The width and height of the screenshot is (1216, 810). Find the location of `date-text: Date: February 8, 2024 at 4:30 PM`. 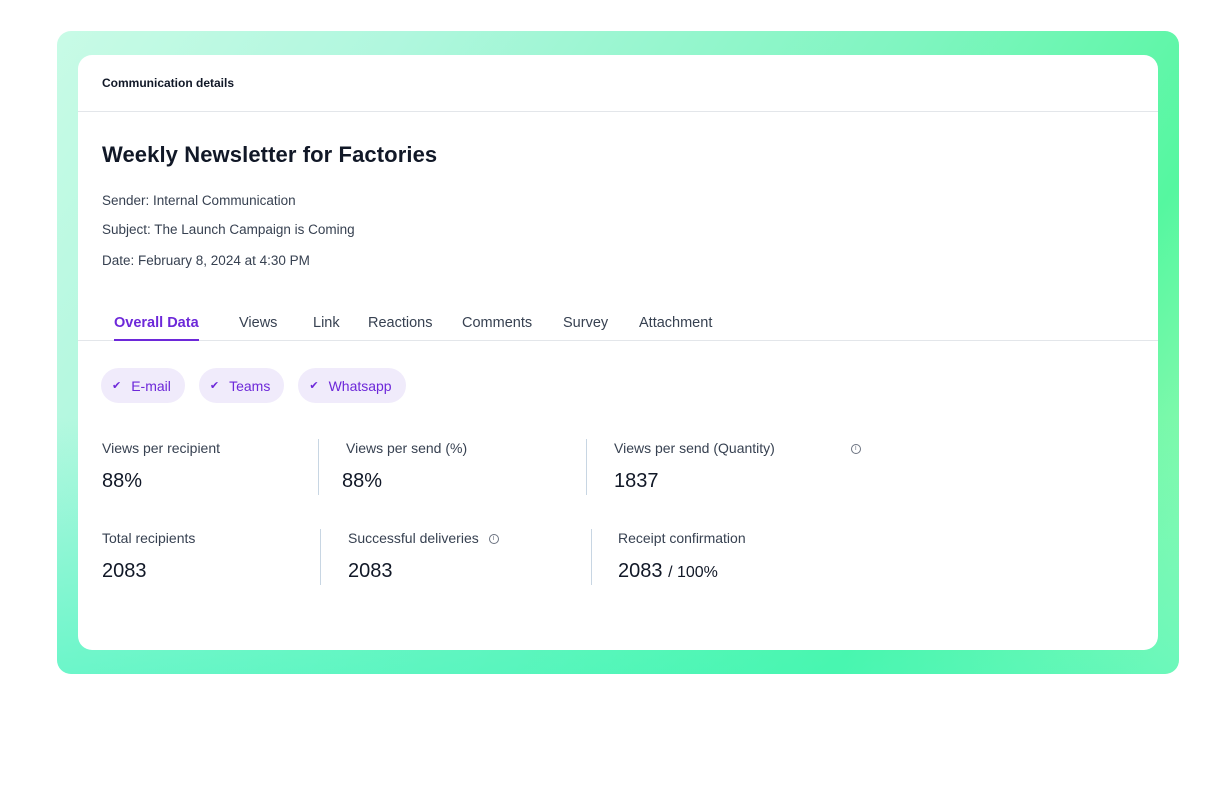

date-text: Date: February 8, 2024 at 4:30 PM is located at coordinates (206, 260).